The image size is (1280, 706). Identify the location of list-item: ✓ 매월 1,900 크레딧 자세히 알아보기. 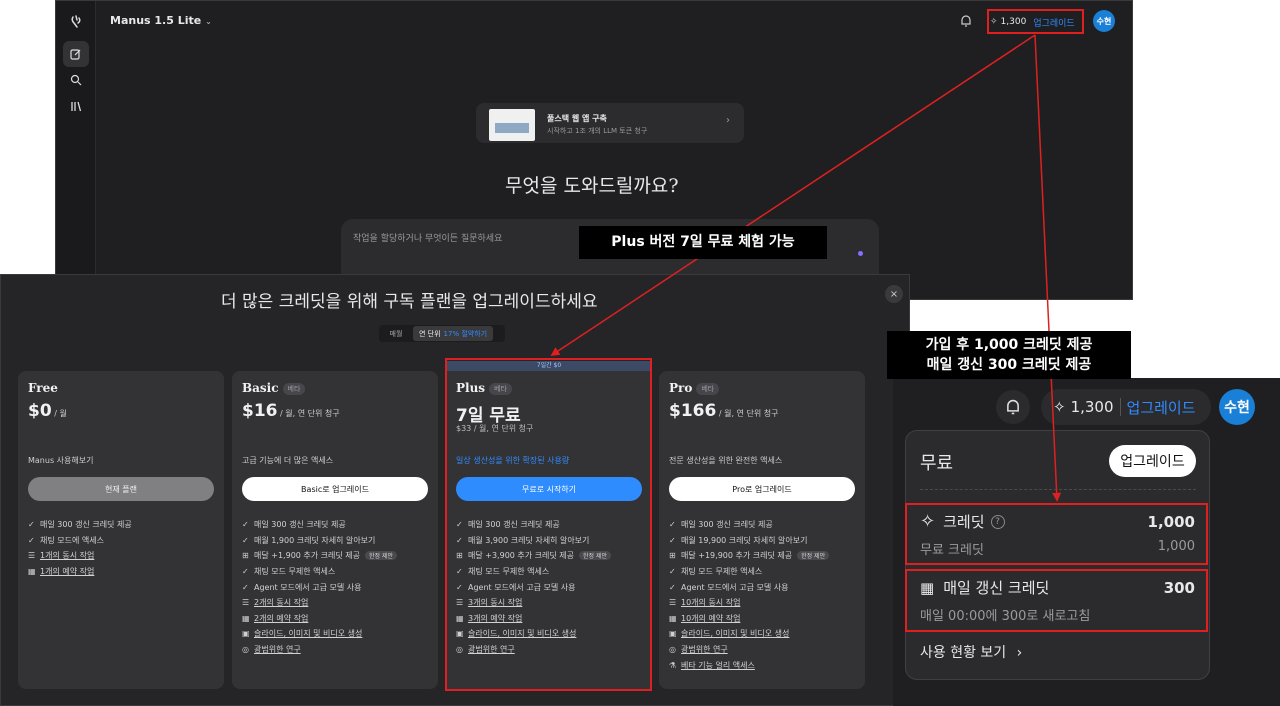
(309, 540).